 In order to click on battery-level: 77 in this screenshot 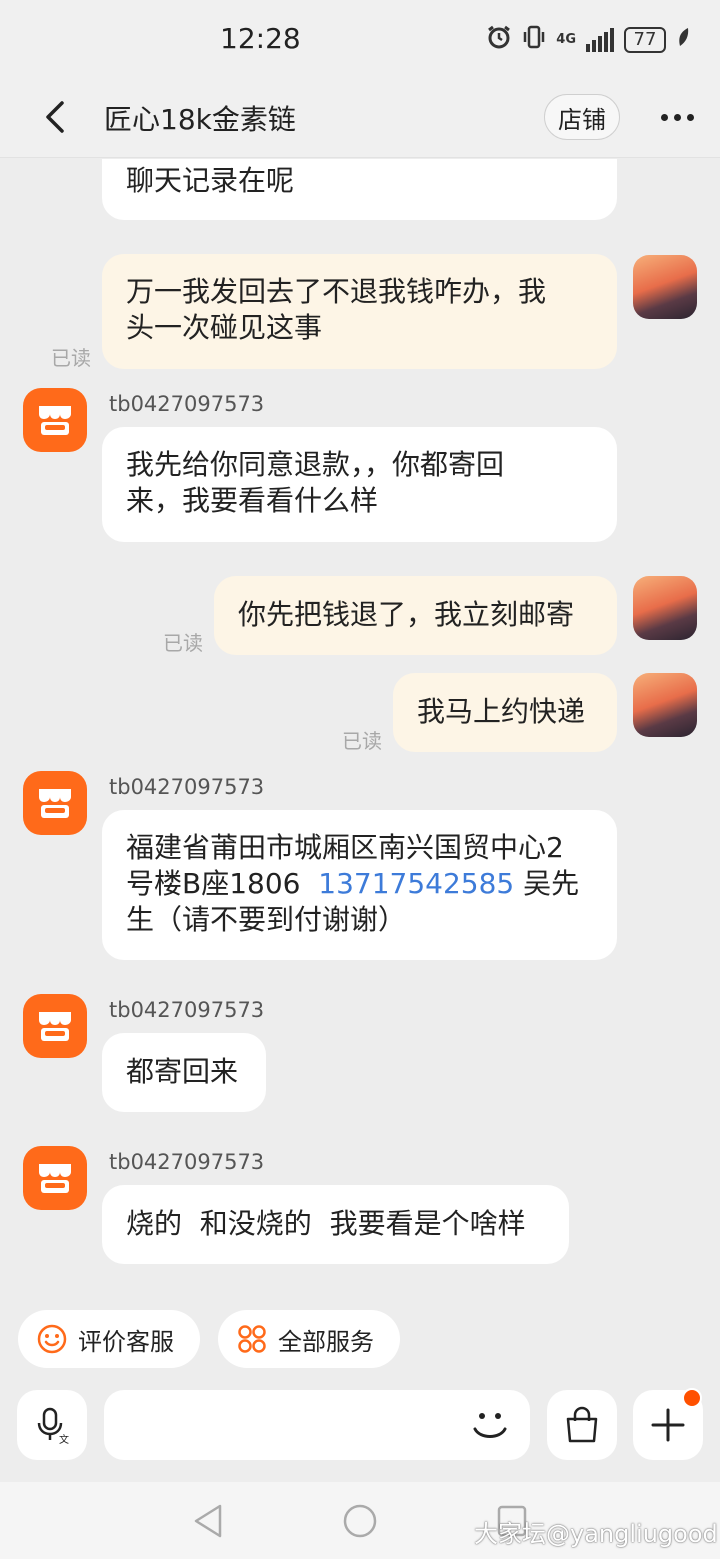, I will do `click(645, 39)`.